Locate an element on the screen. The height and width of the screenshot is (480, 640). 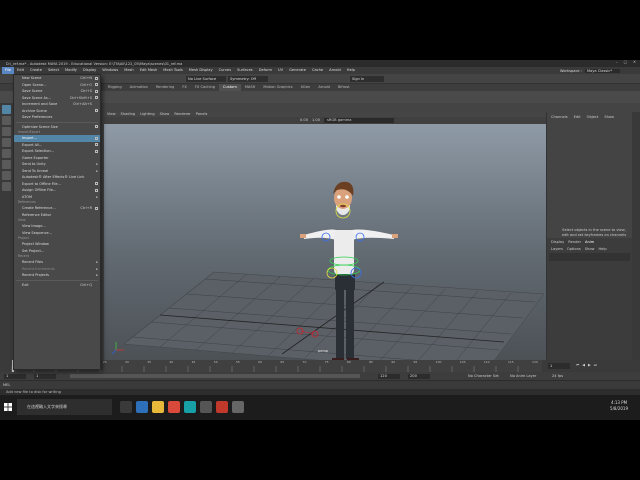
menu-edit-mesh: Edit Mesh is located at coordinates (149, 70).